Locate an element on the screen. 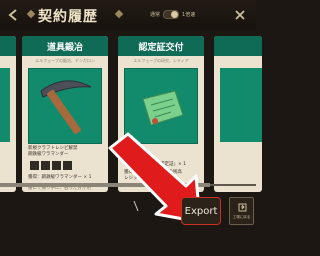 The width and height of the screenshot is (320, 256). return-button: 工場に戻る is located at coordinates (241, 211).